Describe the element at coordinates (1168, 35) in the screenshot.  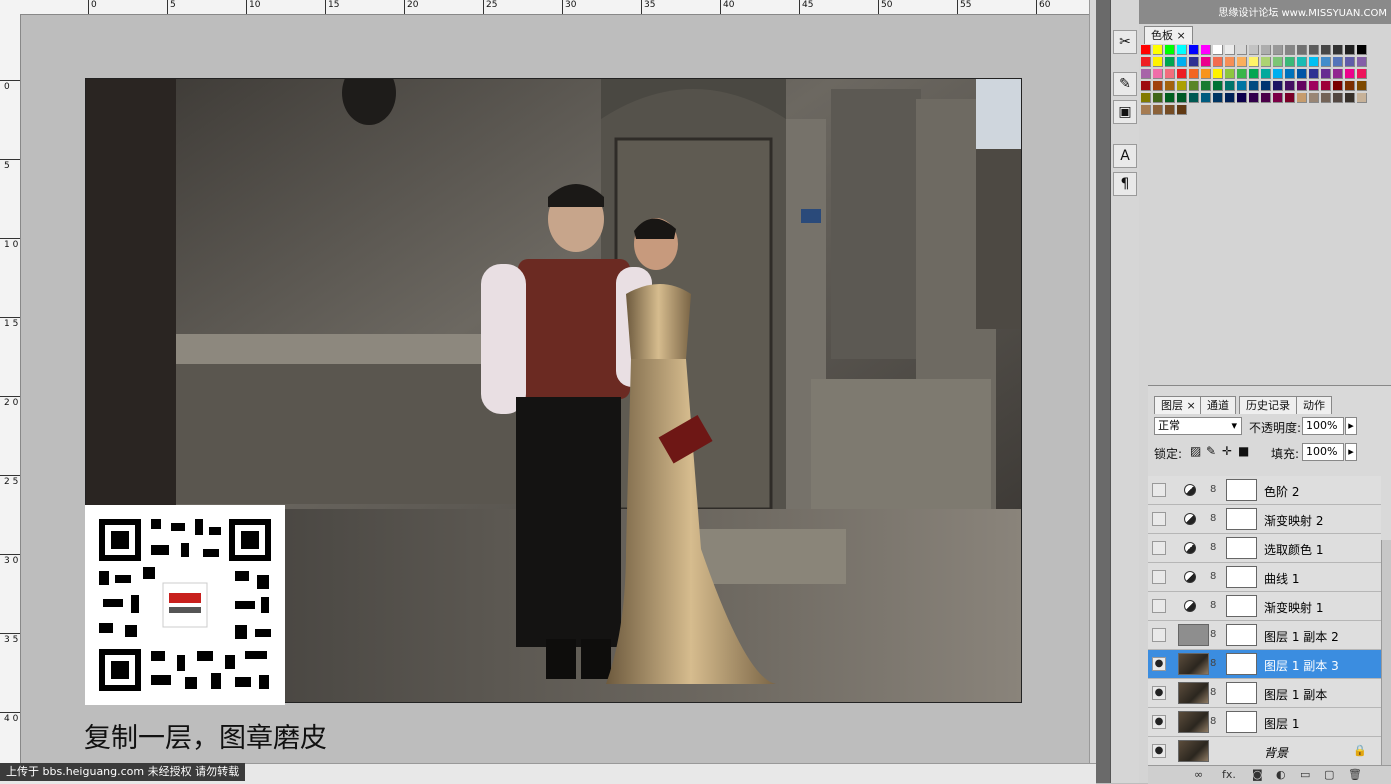
I see `swatches-tab: 色板 ×` at that location.